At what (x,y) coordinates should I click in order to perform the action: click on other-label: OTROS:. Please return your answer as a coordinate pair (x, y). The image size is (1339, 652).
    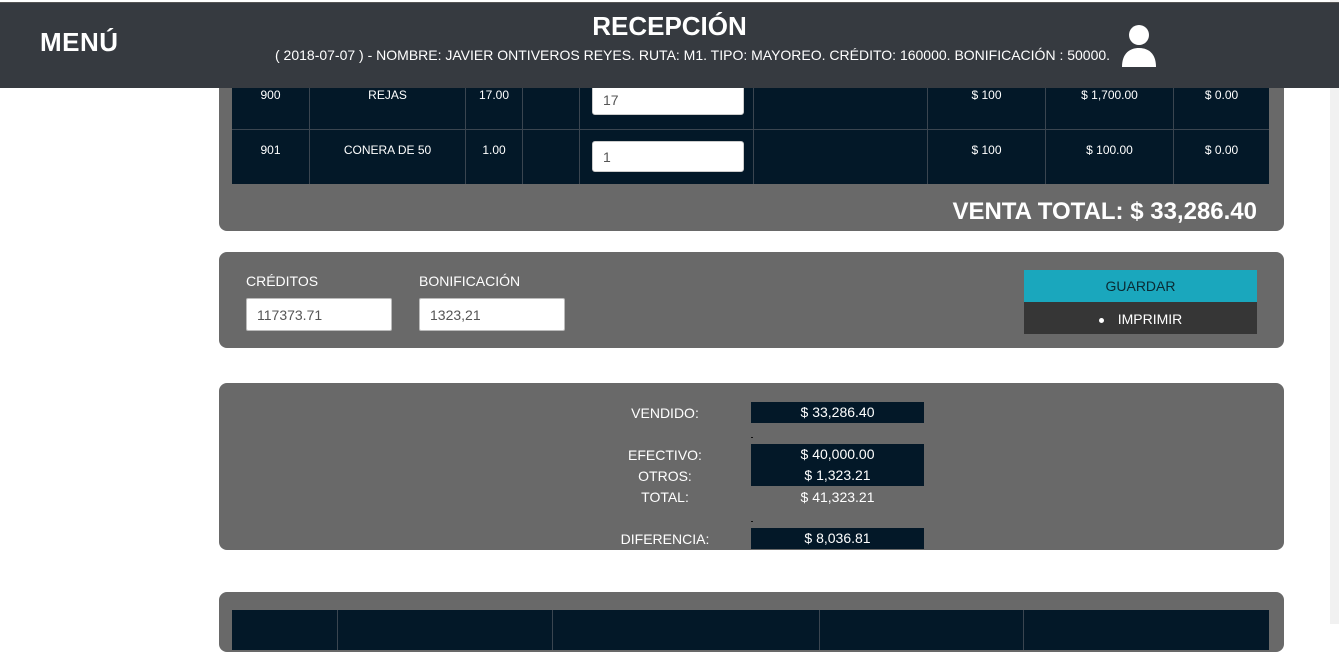
    Looking at the image, I should click on (665, 476).